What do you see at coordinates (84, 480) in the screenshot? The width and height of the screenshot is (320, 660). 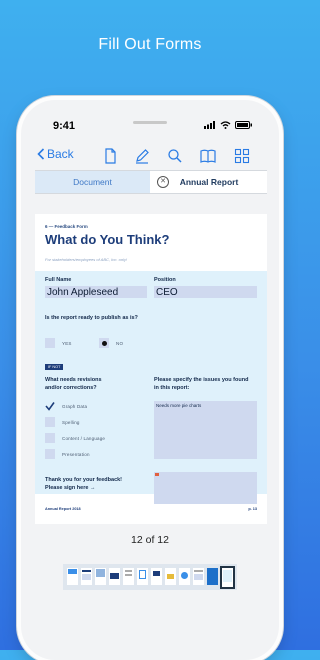 I see `thanks-line1: Thank you for your feedback!` at bounding box center [84, 480].